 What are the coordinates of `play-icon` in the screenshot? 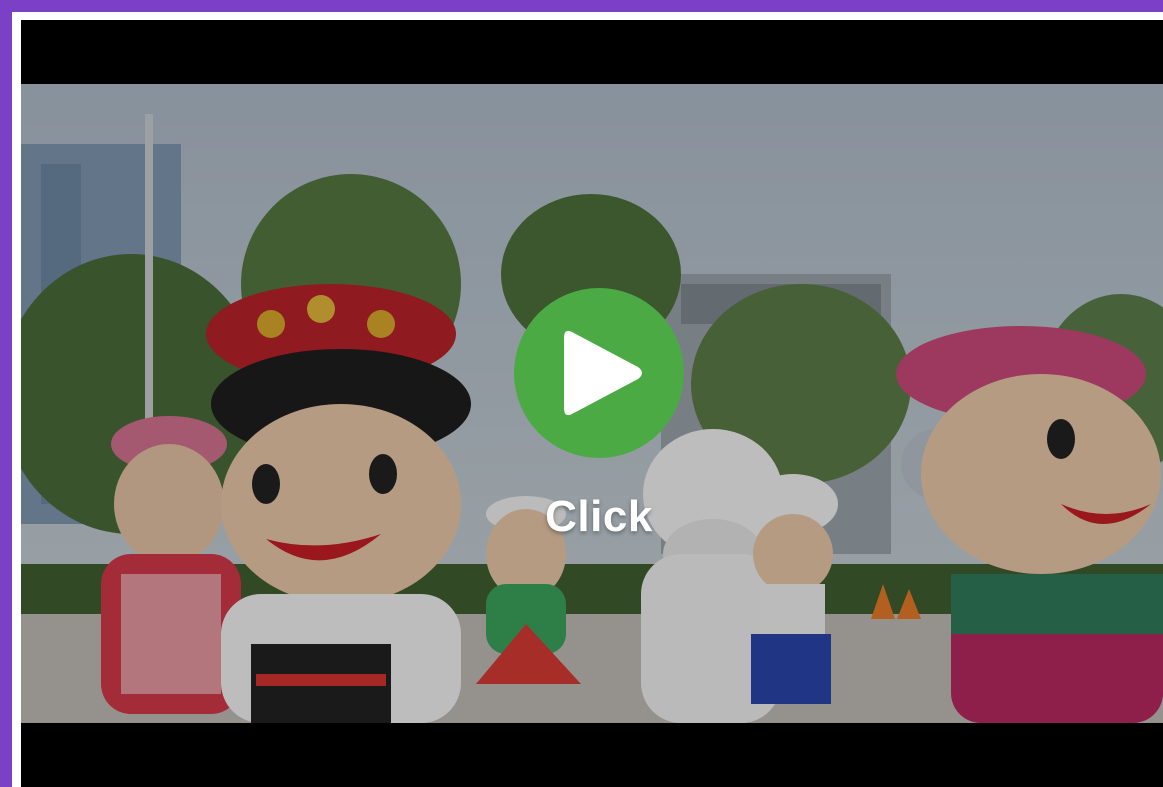 It's located at (603, 373).